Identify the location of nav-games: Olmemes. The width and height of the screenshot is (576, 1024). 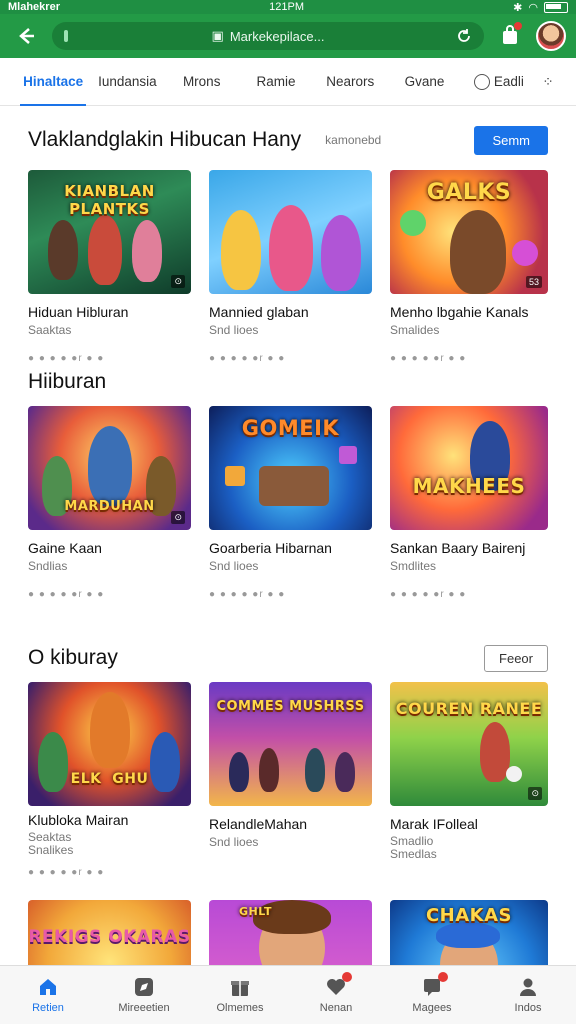
(240, 995).